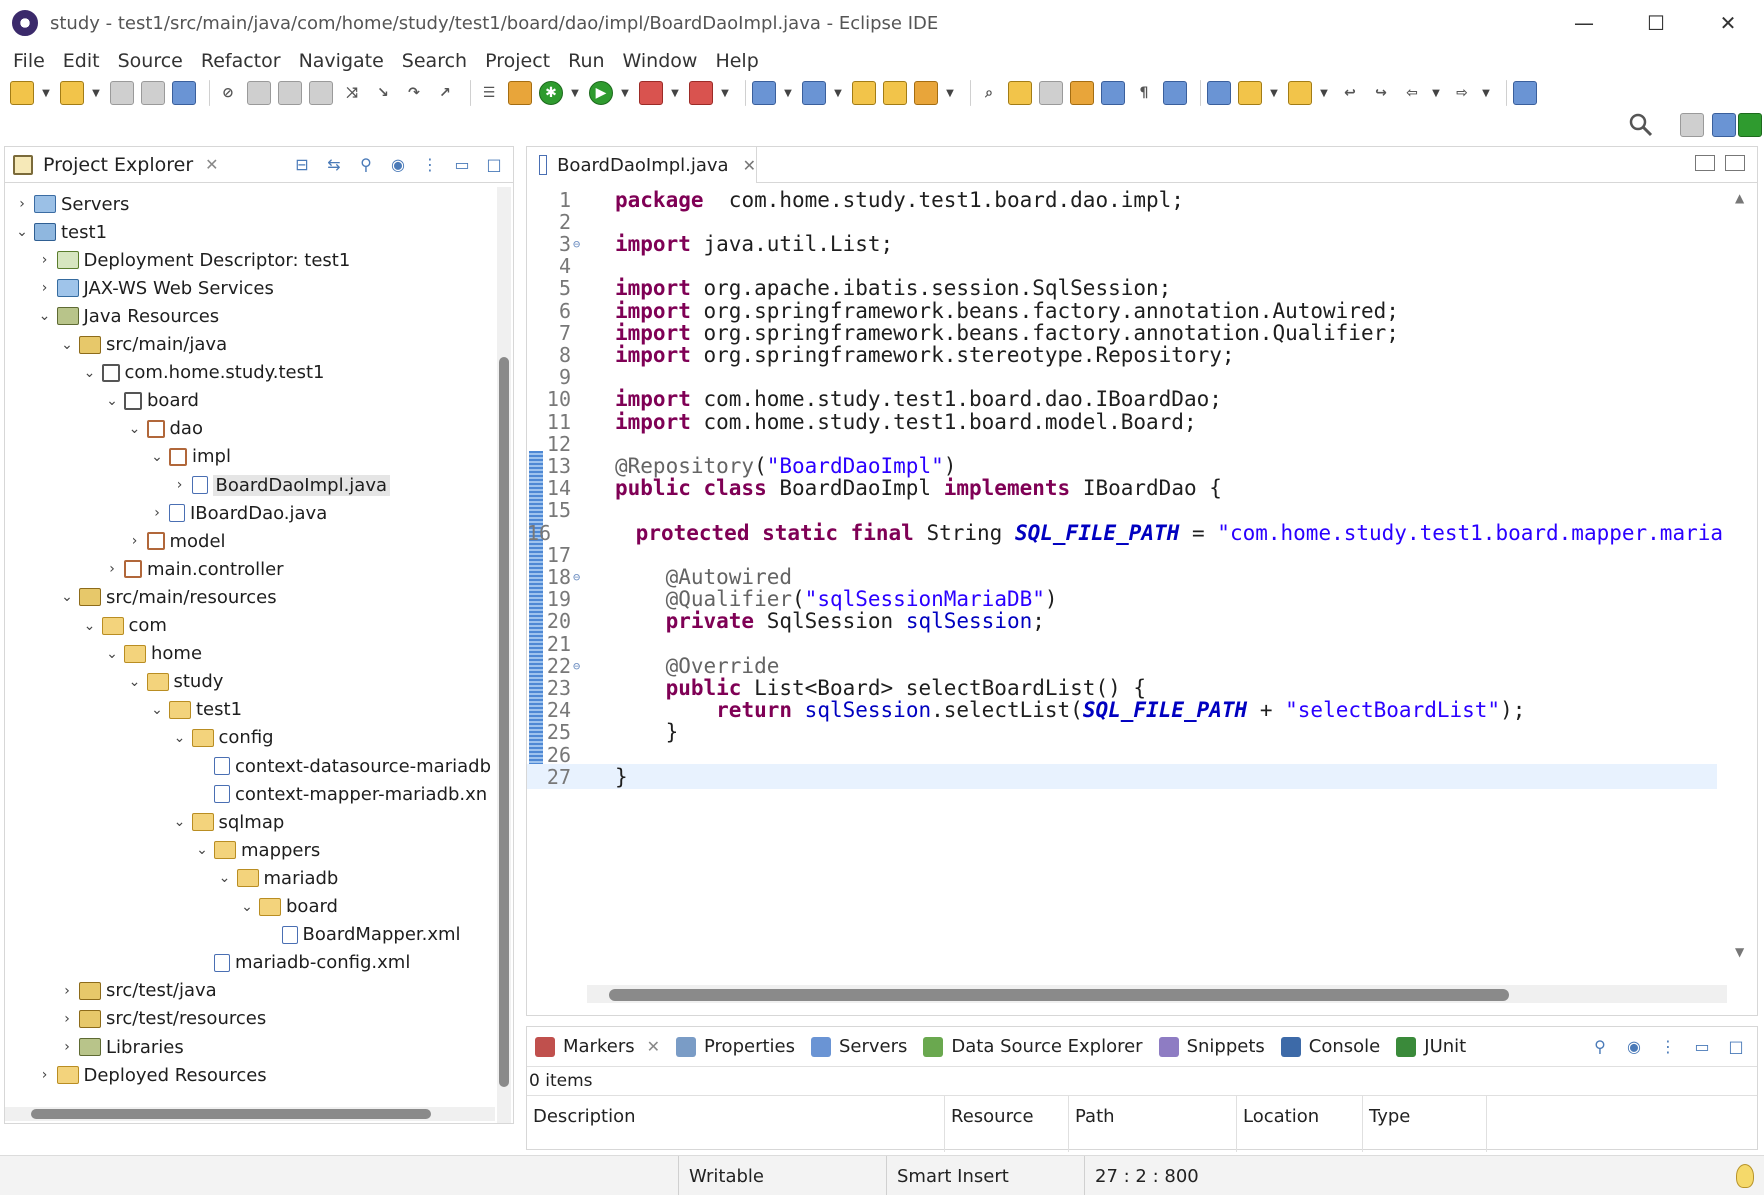 The image size is (1764, 1195). Describe the element at coordinates (137, 991) in the screenshot. I see `tree-item: › src/test/java` at that location.